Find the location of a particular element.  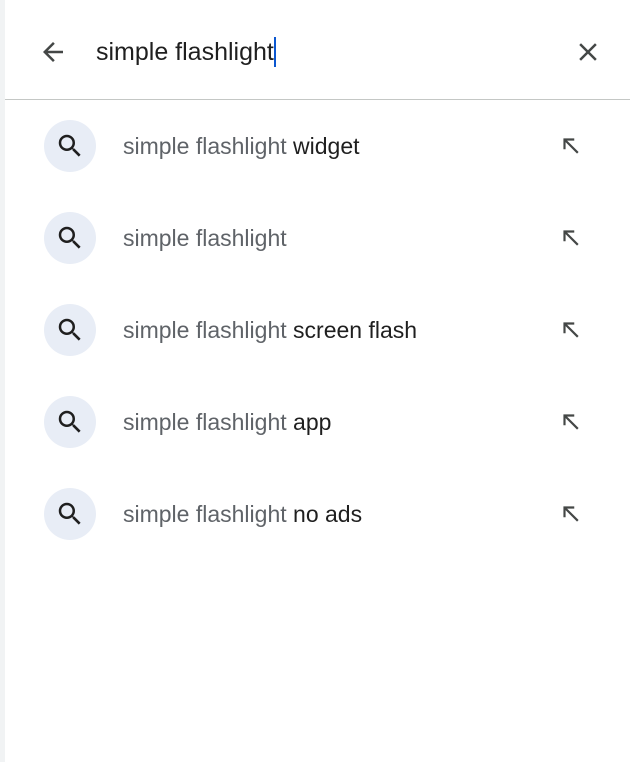

clear-button is located at coordinates (588, 52).